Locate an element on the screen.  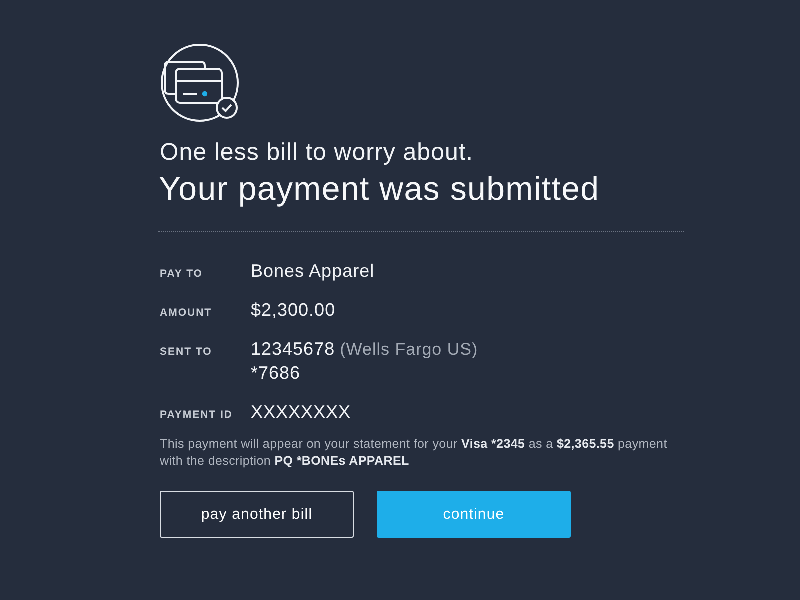
detail-value: 12345678 is located at coordinates (293, 349).